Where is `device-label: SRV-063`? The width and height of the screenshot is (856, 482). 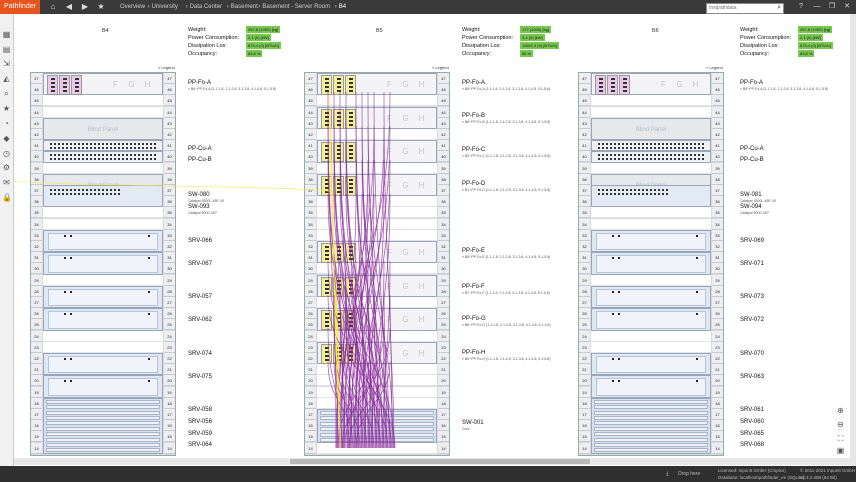
device-label: SRV-063 is located at coordinates (752, 377).